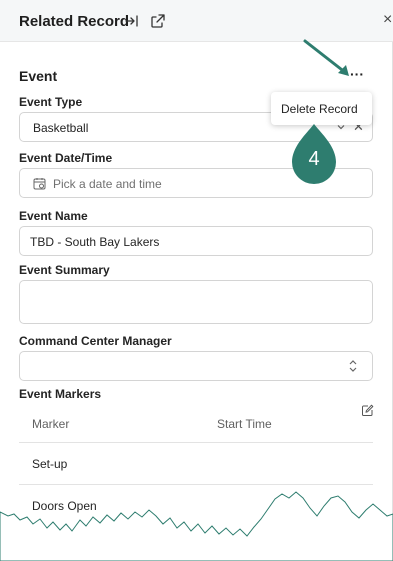 The image size is (393, 561). What do you see at coordinates (107, 184) in the screenshot?
I see `event-datetime-placeholder: Pick a date and time` at bounding box center [107, 184].